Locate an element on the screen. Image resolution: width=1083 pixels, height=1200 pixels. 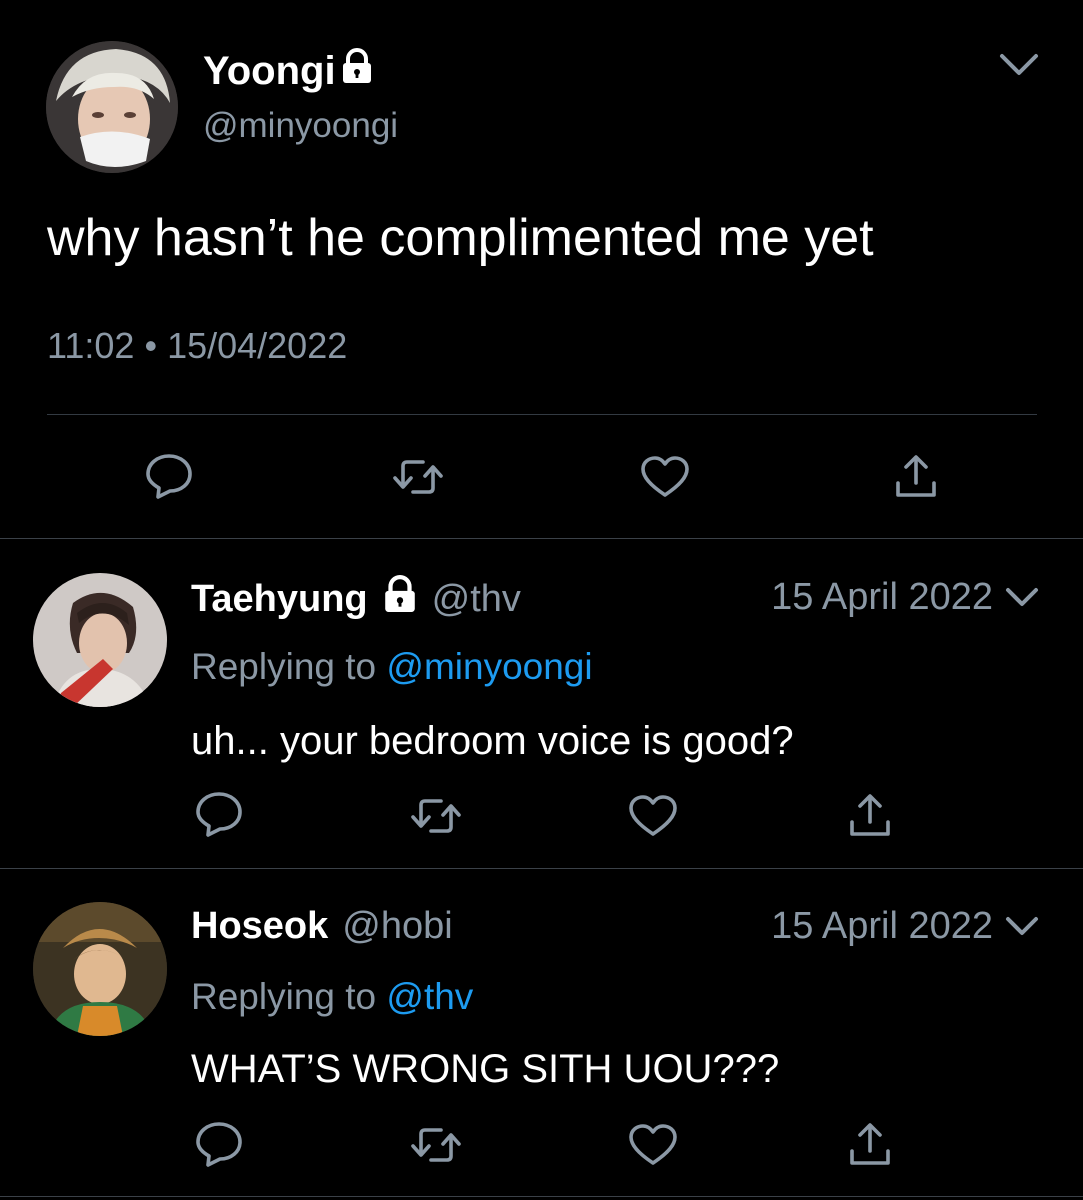
replying-to-line: Replying to @minyoongi is located at coordinates (392, 667).